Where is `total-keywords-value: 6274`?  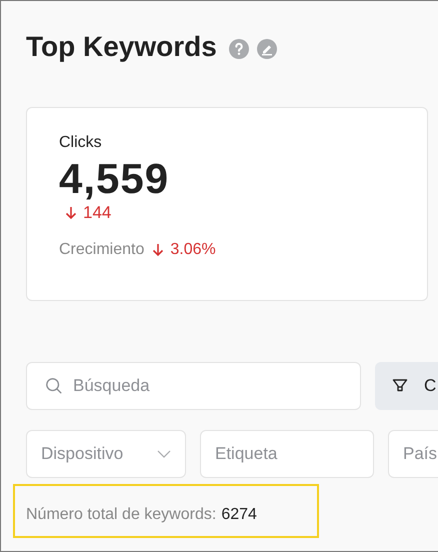
total-keywords-value: 6274 is located at coordinates (239, 515).